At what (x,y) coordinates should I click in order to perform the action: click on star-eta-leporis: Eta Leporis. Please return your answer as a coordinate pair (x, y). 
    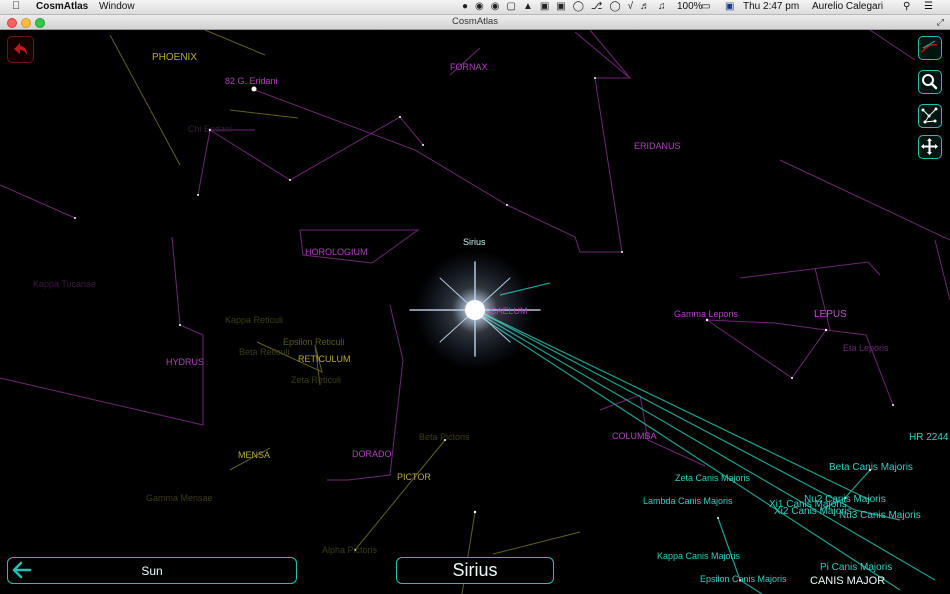
    Looking at the image, I should click on (866, 348).